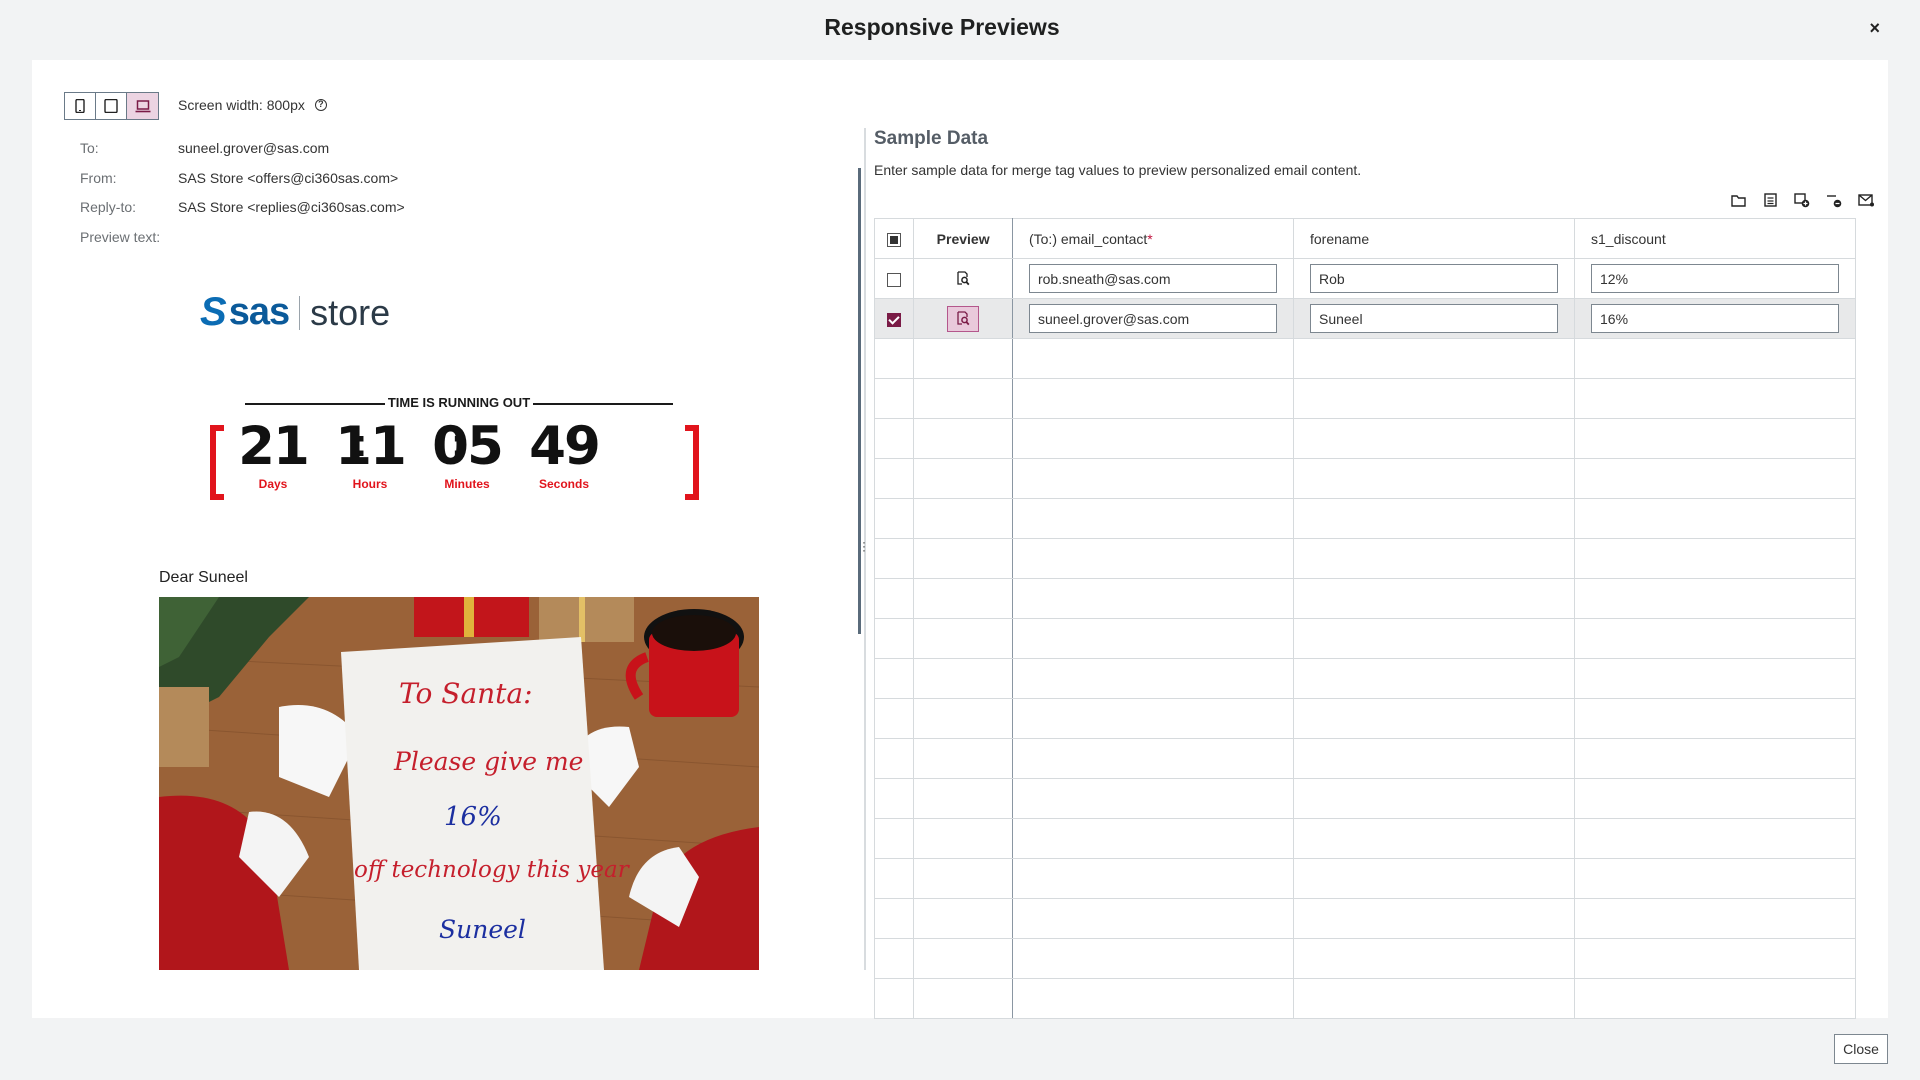 The image size is (1920, 1080). What do you see at coordinates (288, 177) in the screenshot?
I see `meta-value: SAS Store <offers@ci360sas.com>` at bounding box center [288, 177].